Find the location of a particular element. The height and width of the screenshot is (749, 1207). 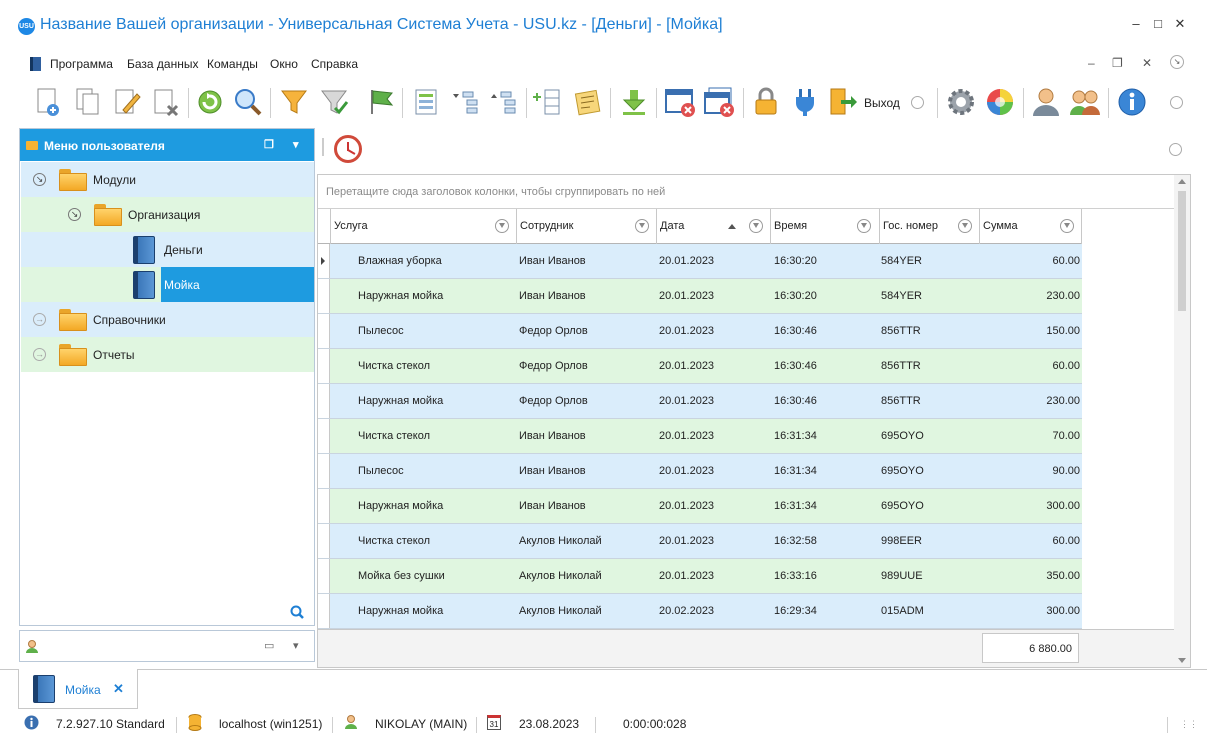

vertical-scrollbar is located at coordinates (1182, 421).